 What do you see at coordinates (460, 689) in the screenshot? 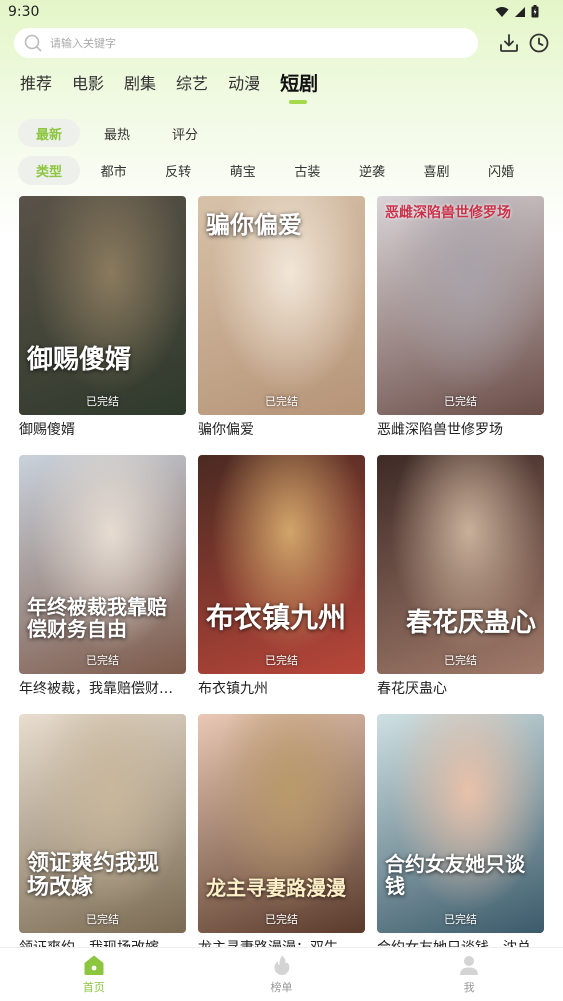
I see `drama-title: 春花厌蛊心` at bounding box center [460, 689].